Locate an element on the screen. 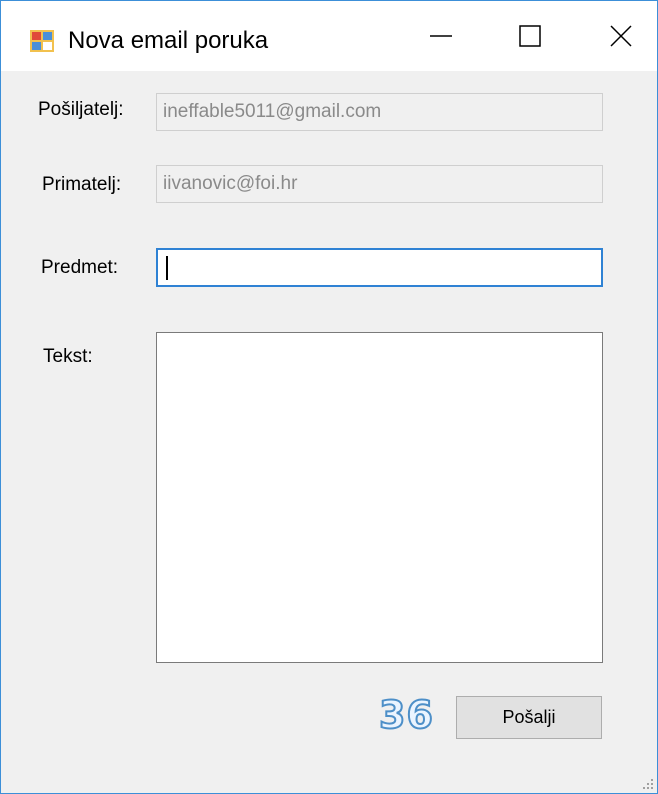 This screenshot has height=794, width=658. close-icon is located at coordinates (621, 36).